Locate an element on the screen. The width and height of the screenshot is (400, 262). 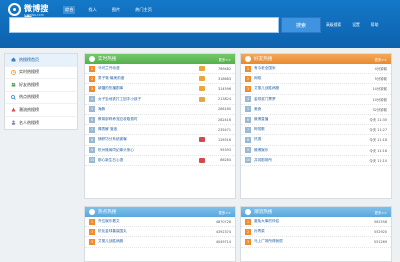
rank-badge: 5 is located at coordinates (92, 109).